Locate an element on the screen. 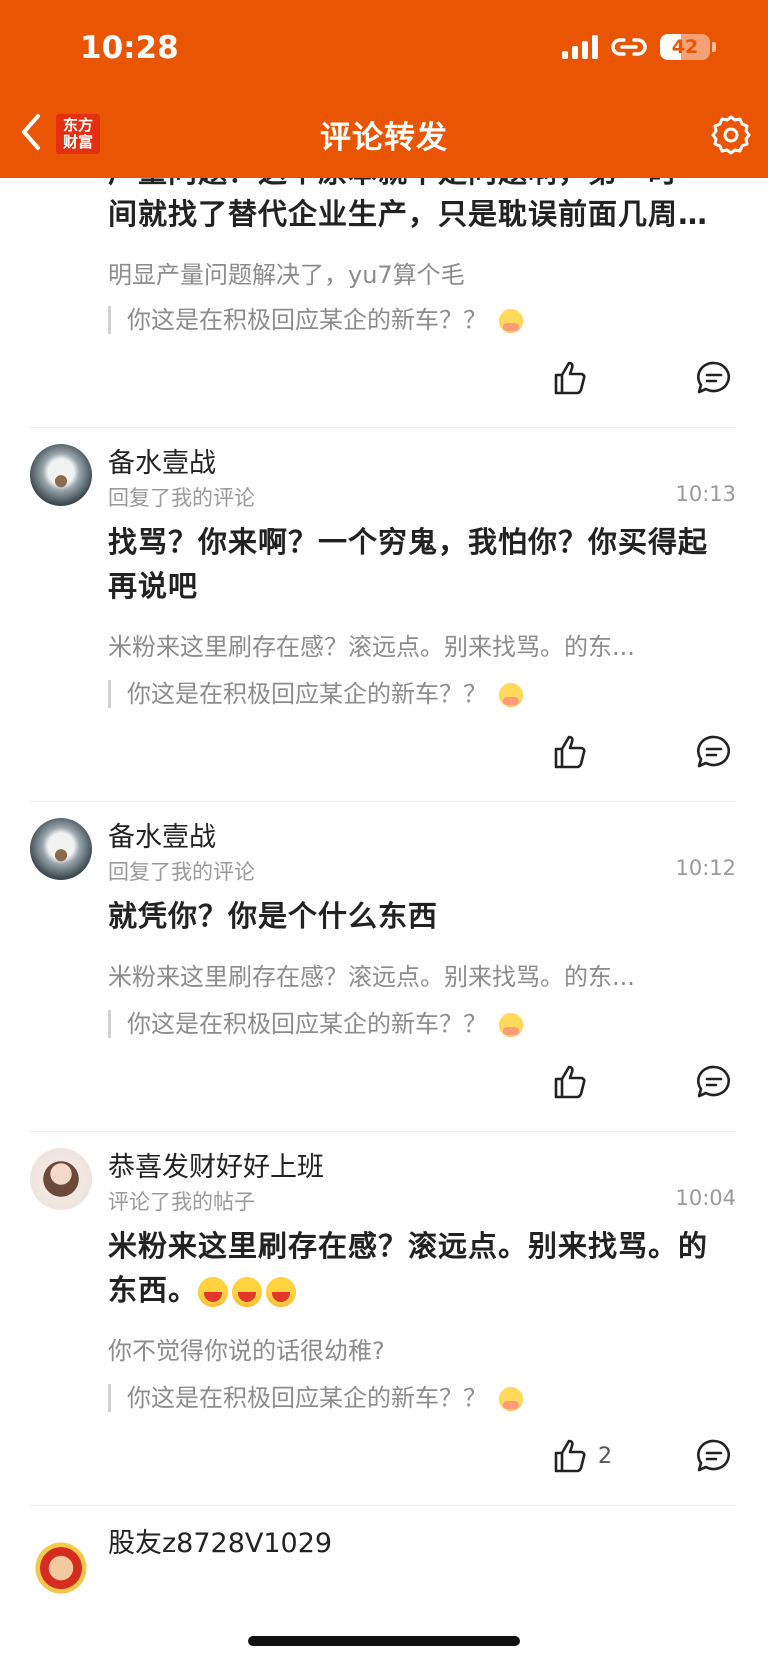 The image size is (768, 1663). app-header: 10:28 42 东方 财富 评论转发 is located at coordinates (384, 89).